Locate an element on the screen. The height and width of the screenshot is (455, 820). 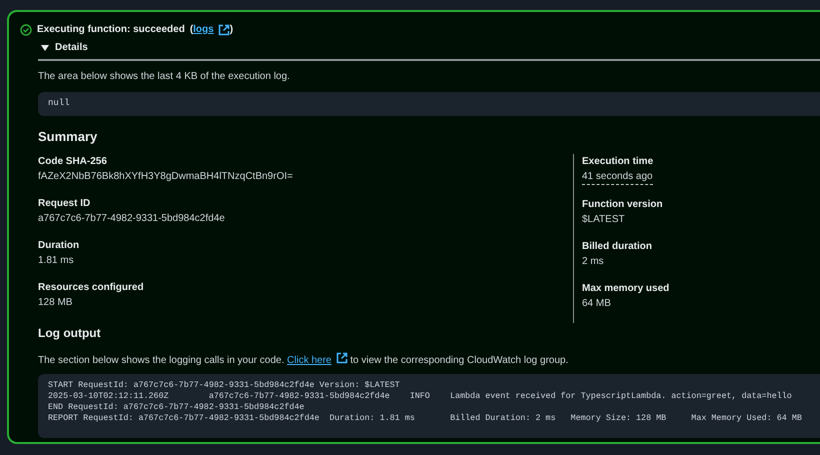
log-description: The section below shows the logging calls in your code. Click here to view the corresponding CloudWatch log group. is located at coordinates (429, 360).